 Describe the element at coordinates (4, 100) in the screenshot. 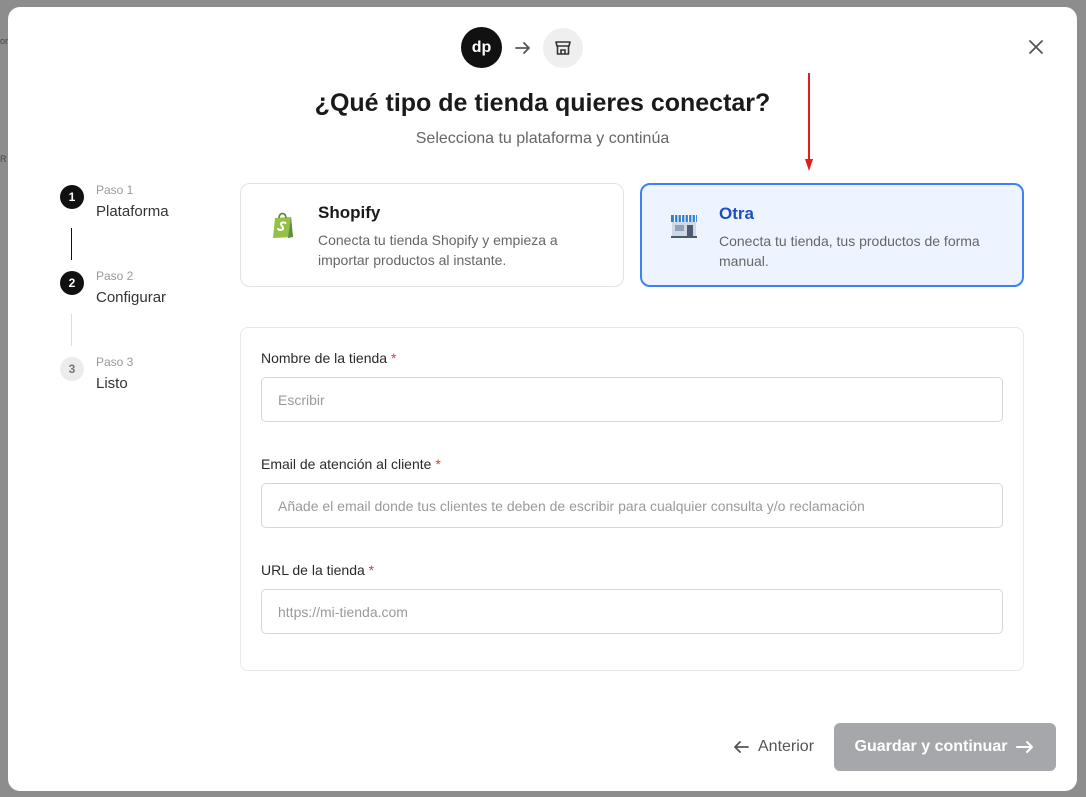

I see `background-page: or R` at that location.